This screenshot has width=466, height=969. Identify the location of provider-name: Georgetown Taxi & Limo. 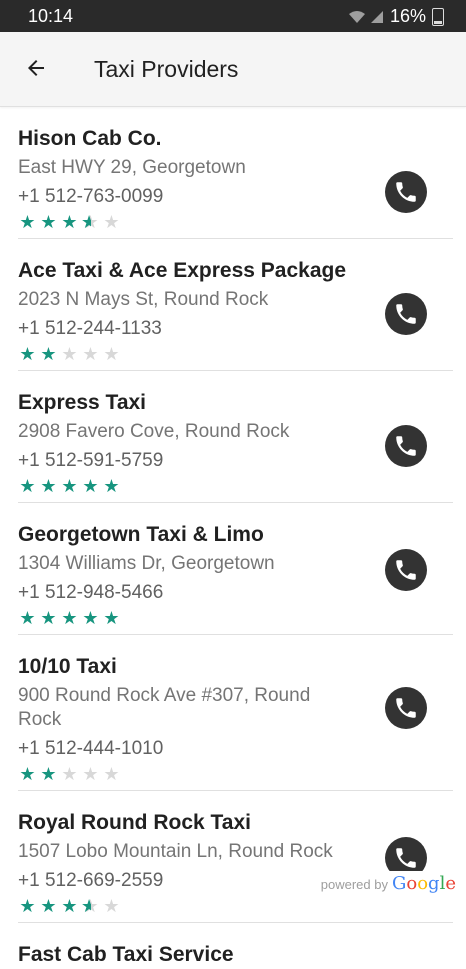
(141, 534).